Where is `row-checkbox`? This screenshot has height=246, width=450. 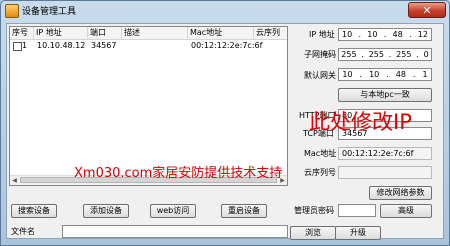 row-checkbox is located at coordinates (17, 46).